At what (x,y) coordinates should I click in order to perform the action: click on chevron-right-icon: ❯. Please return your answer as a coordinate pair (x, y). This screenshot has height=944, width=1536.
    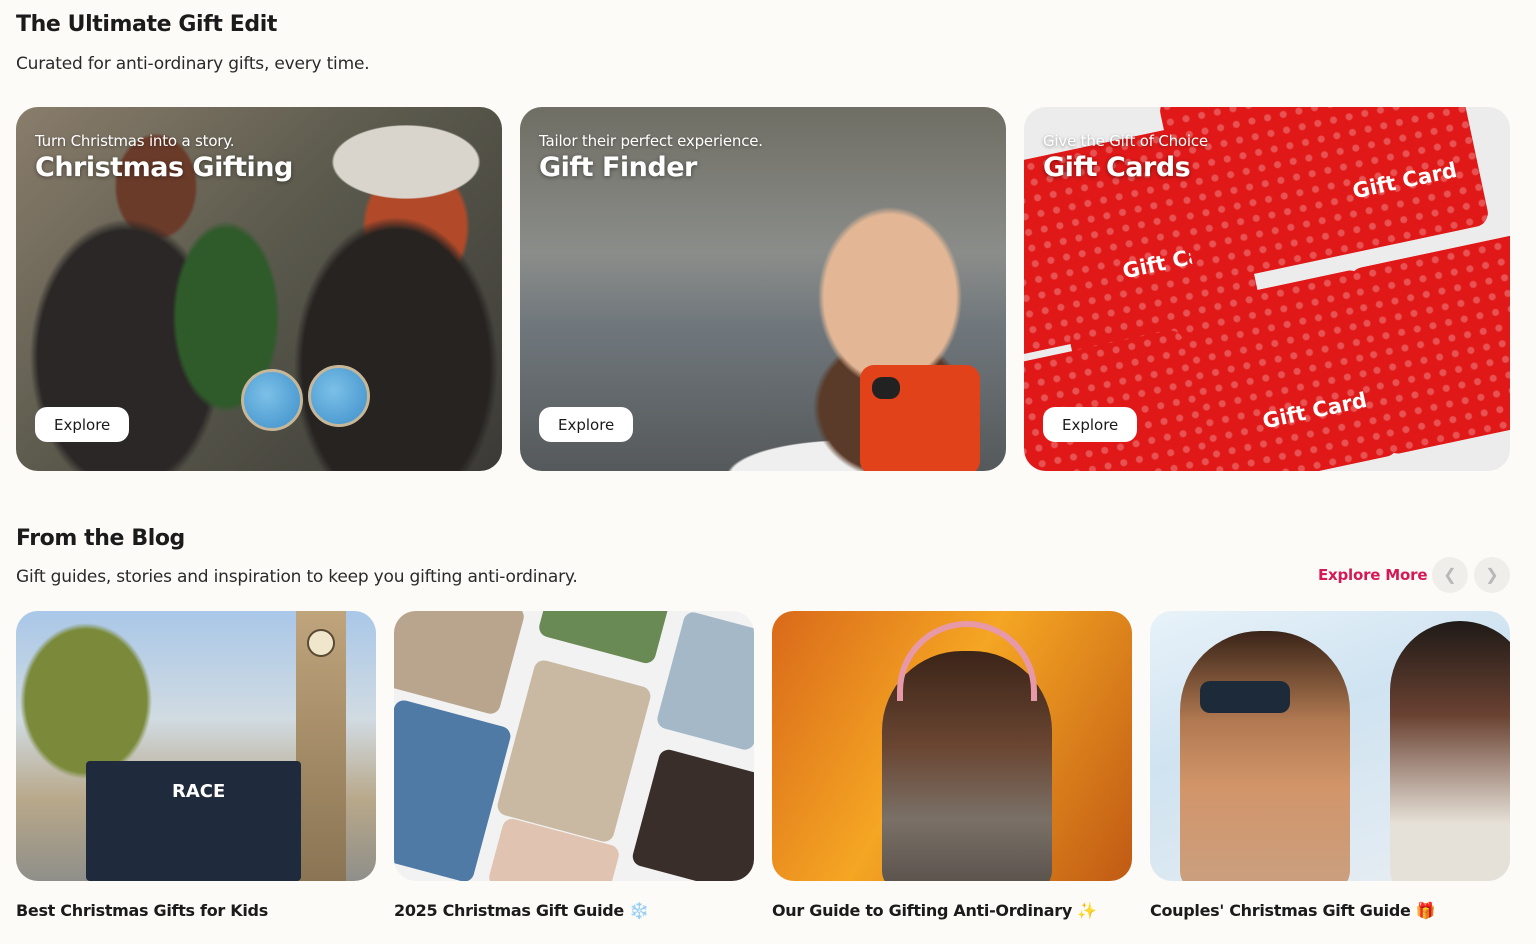
    Looking at the image, I should click on (1492, 575).